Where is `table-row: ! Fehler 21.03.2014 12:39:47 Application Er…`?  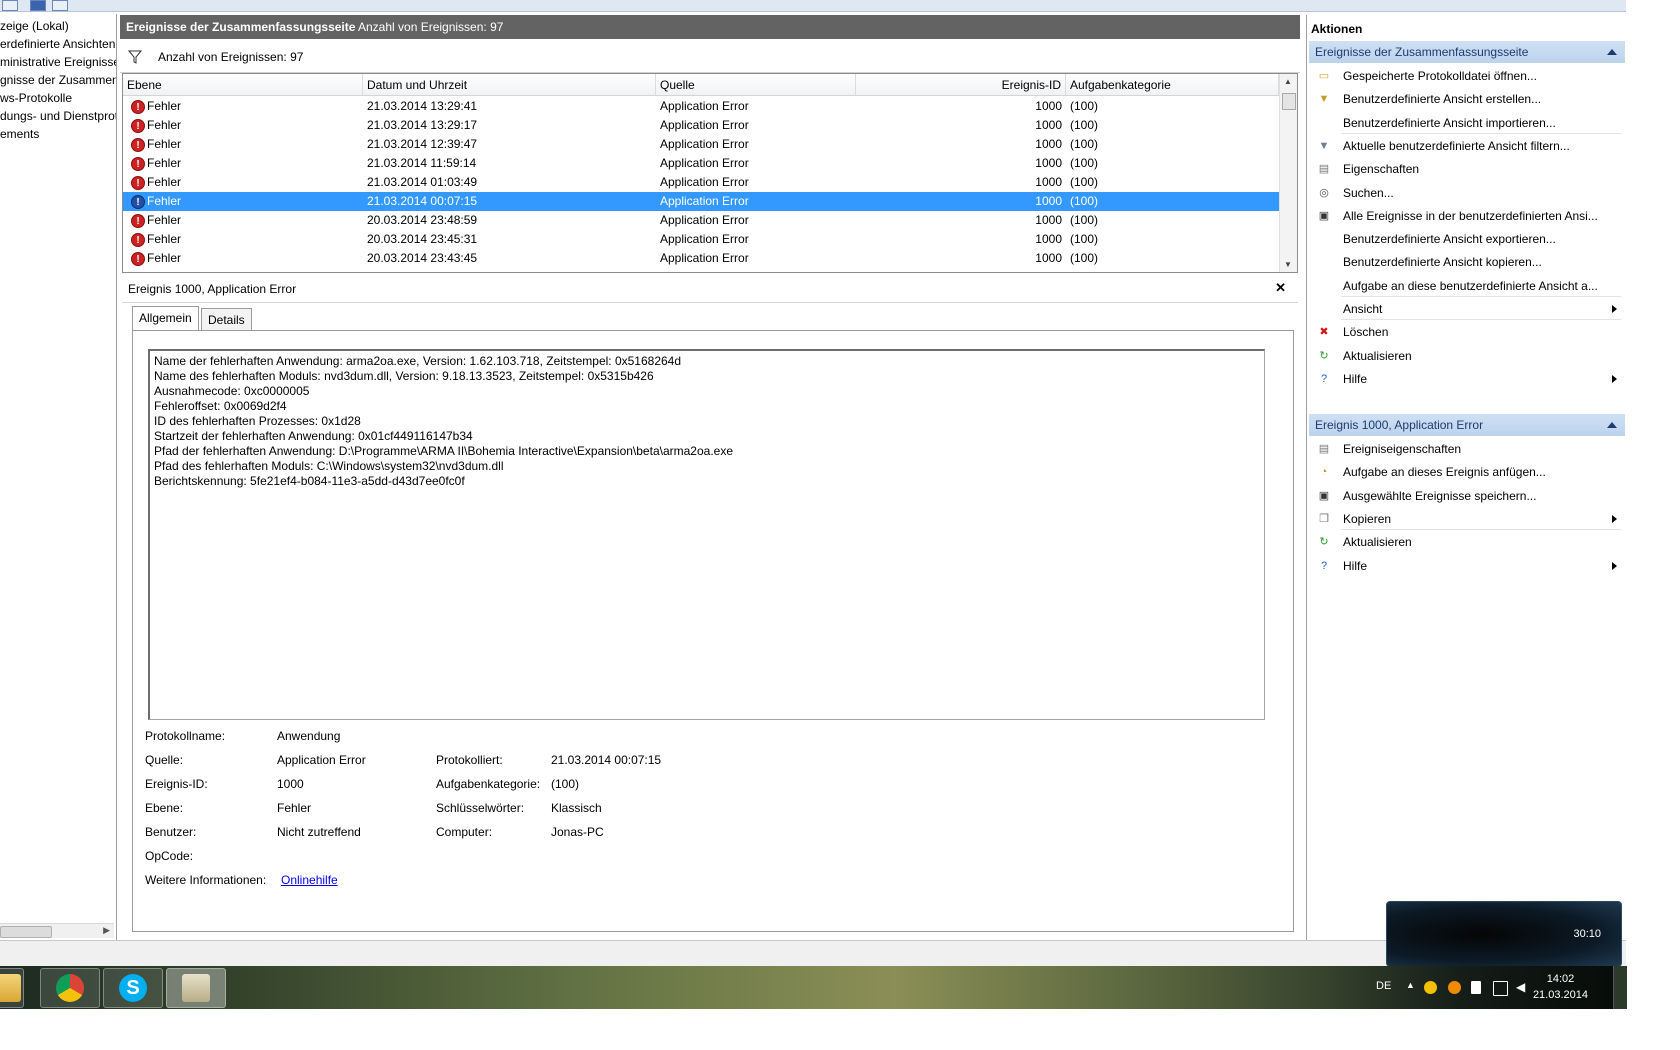
table-row: ! Fehler 21.03.2014 12:39:47 Application Er… is located at coordinates (701, 144).